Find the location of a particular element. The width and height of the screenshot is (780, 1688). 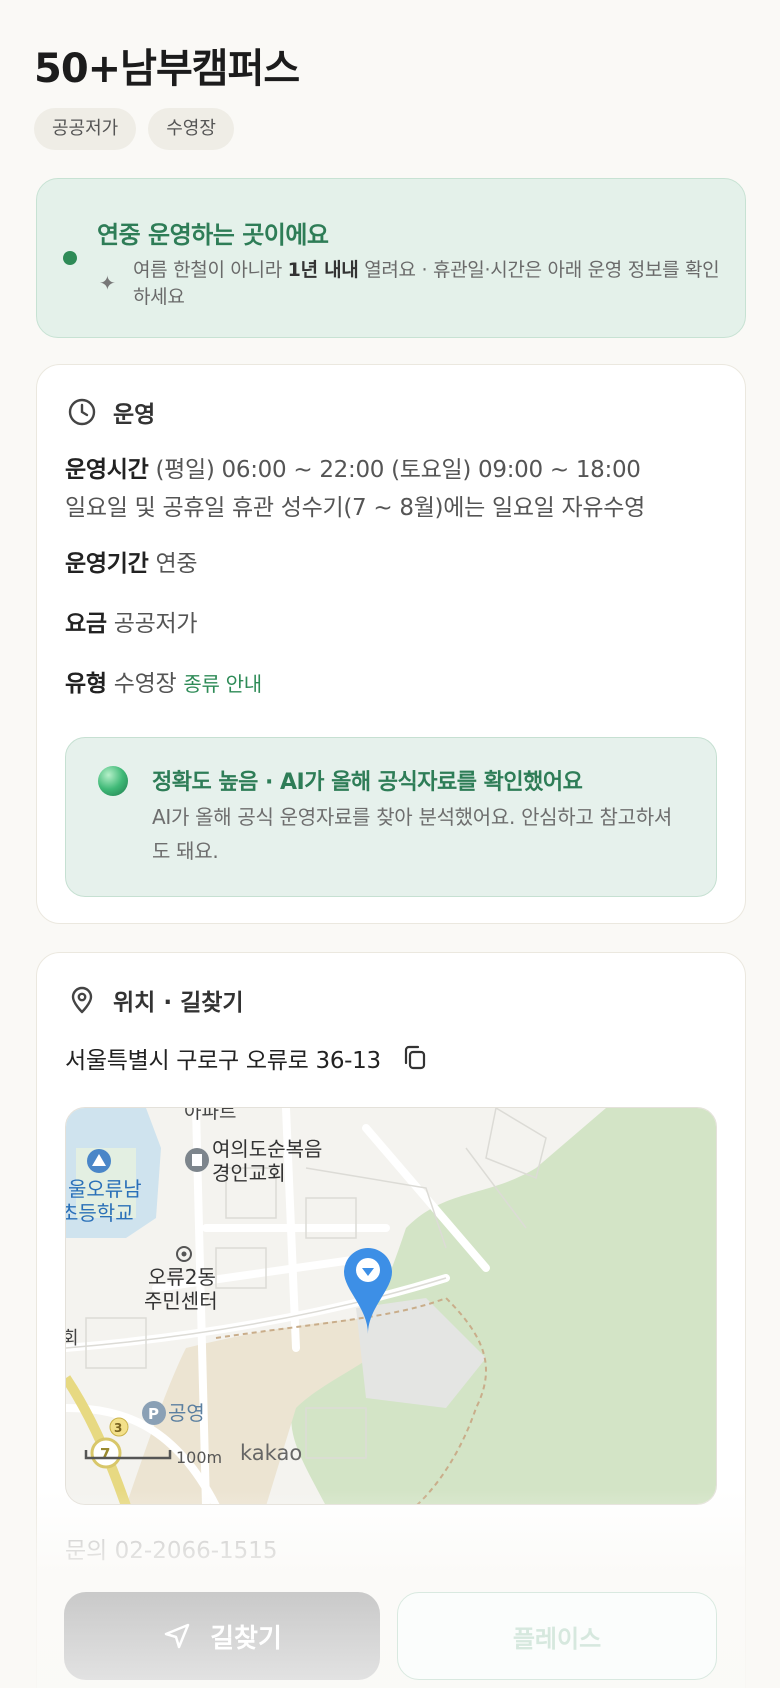

tag-fee: 공공저가 is located at coordinates (85, 129).